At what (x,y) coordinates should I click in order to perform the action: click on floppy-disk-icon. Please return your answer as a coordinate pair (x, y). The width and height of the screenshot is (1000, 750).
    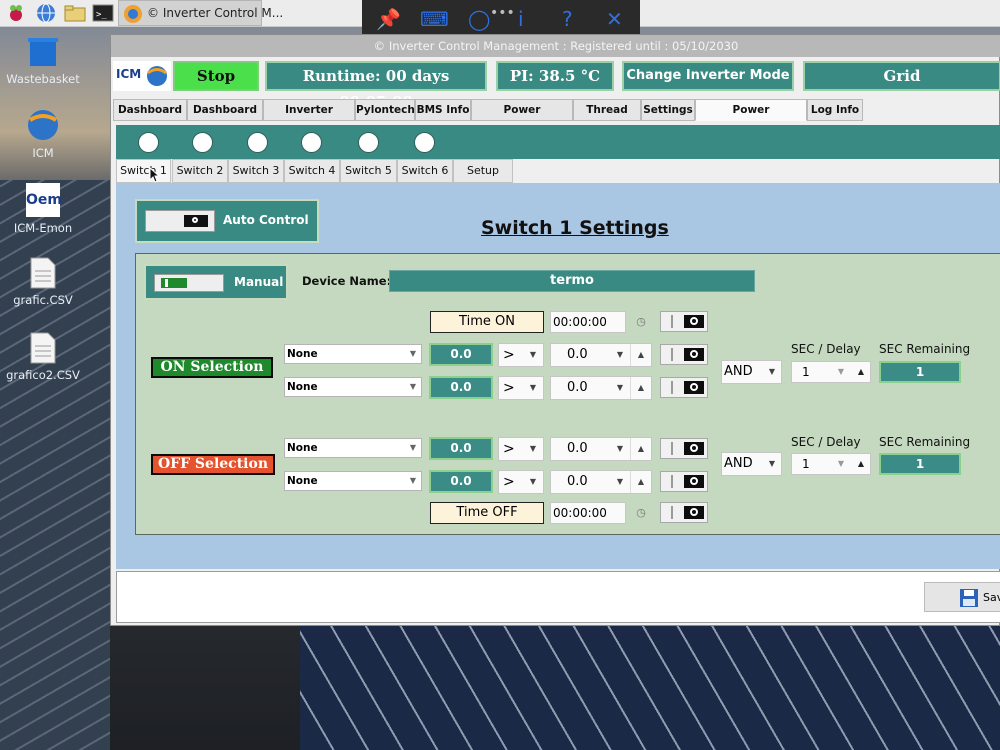
    Looking at the image, I should click on (969, 598).